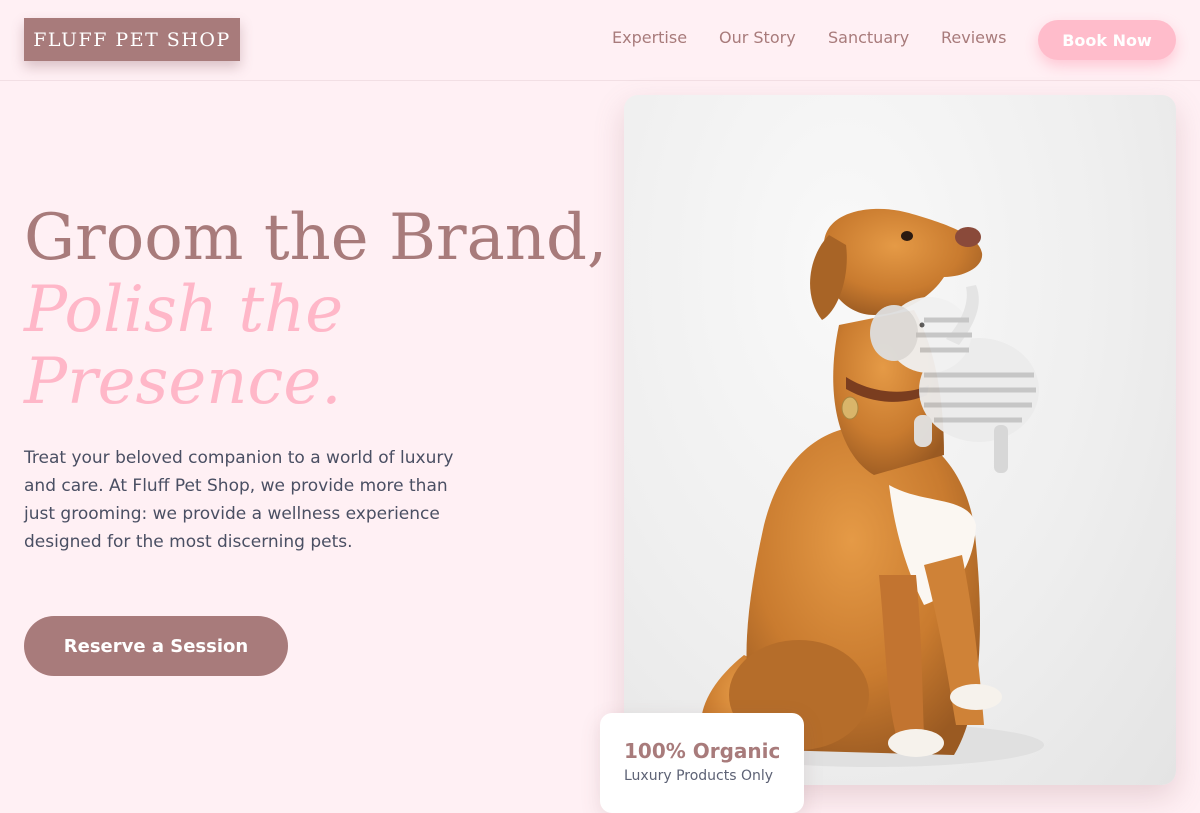 The width and height of the screenshot is (1200, 813). I want to click on book-now-button: Book Now, so click(1107, 40).